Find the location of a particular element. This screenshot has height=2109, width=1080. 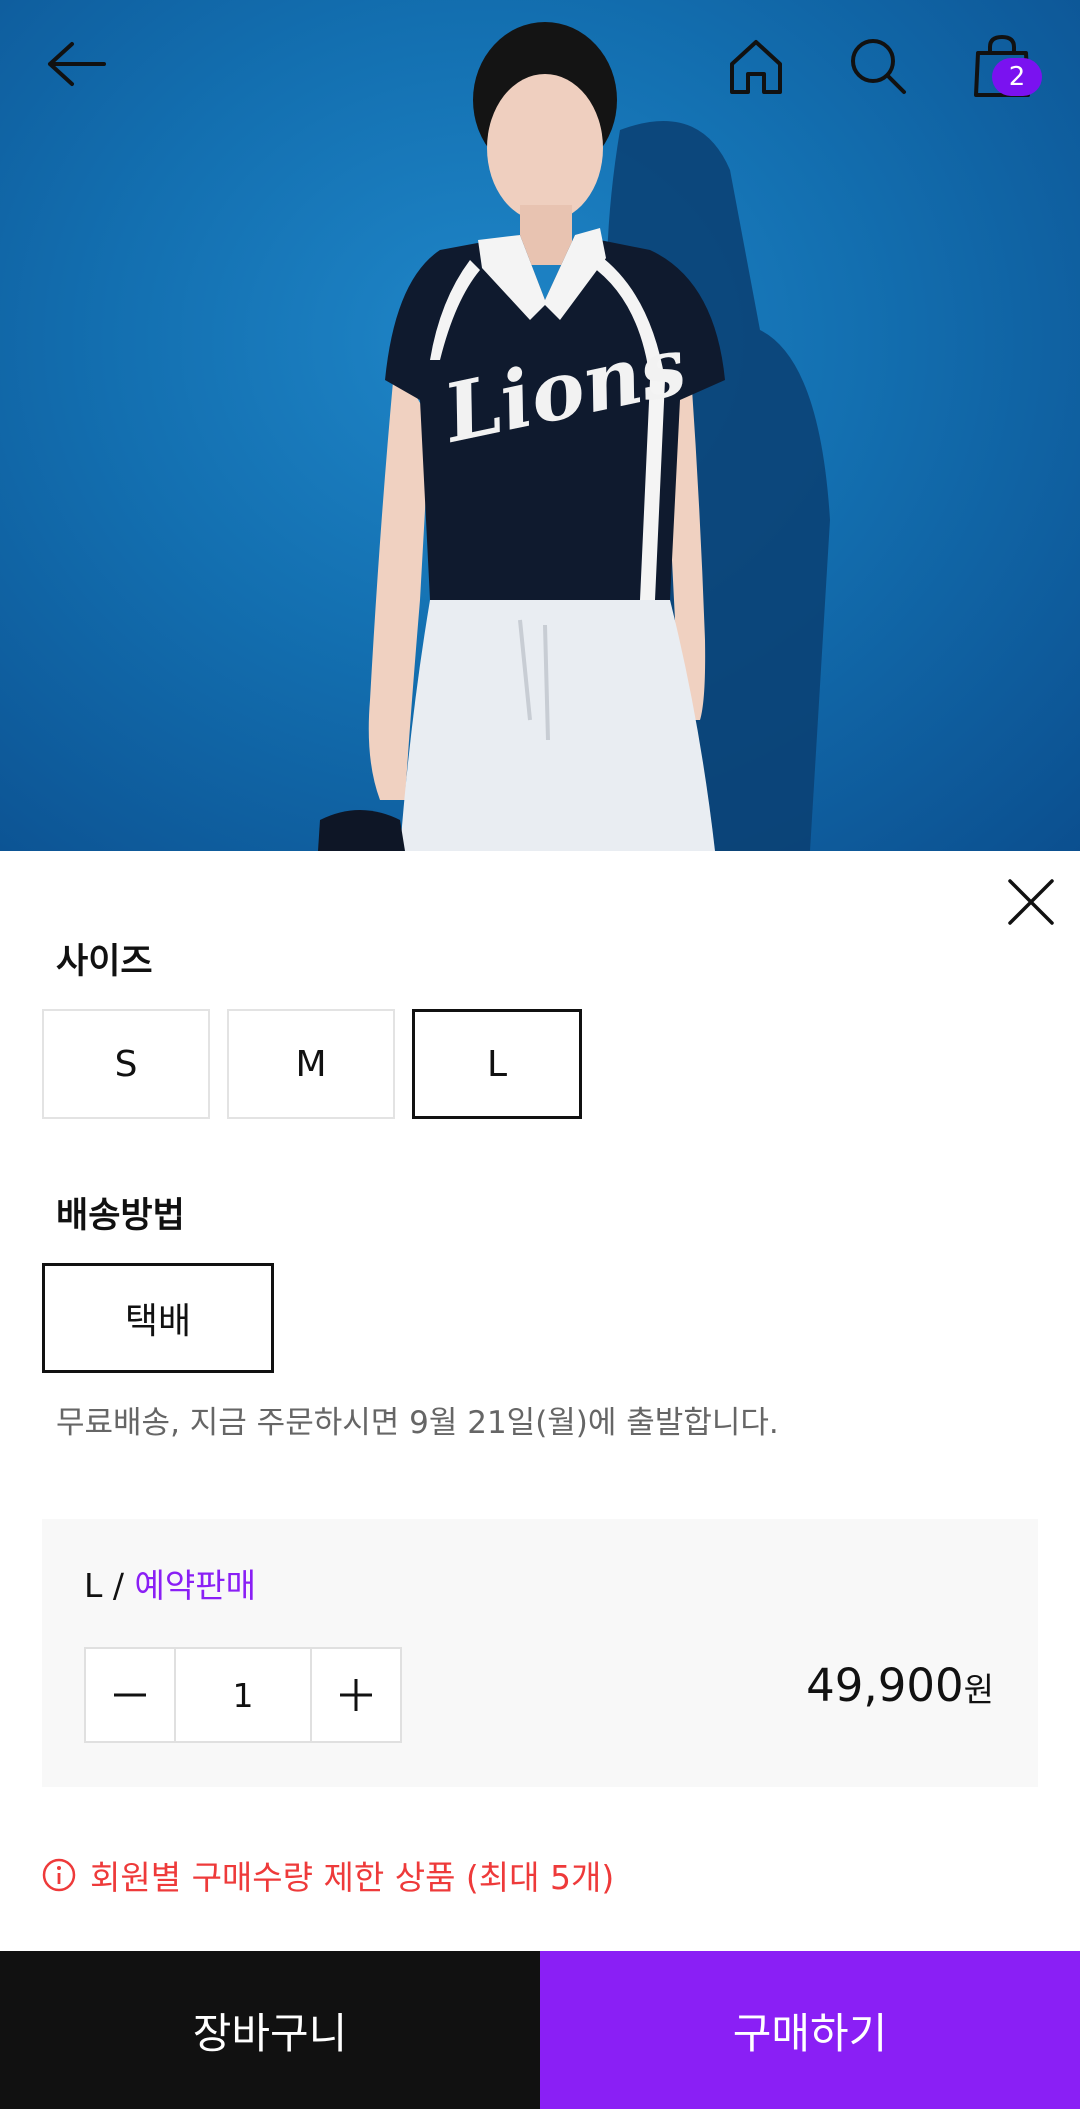

minus-icon is located at coordinates (130, 1695).